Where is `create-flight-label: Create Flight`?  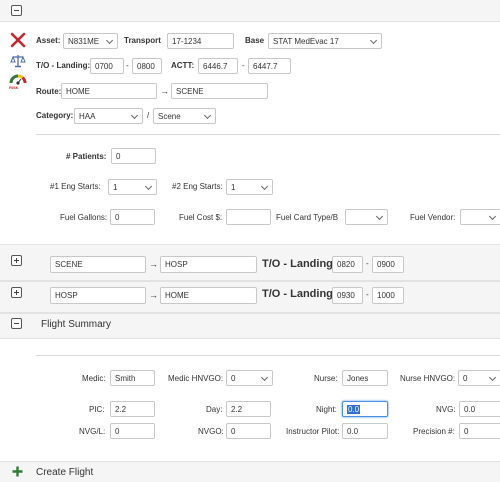 create-flight-label: Create Flight is located at coordinates (64, 473).